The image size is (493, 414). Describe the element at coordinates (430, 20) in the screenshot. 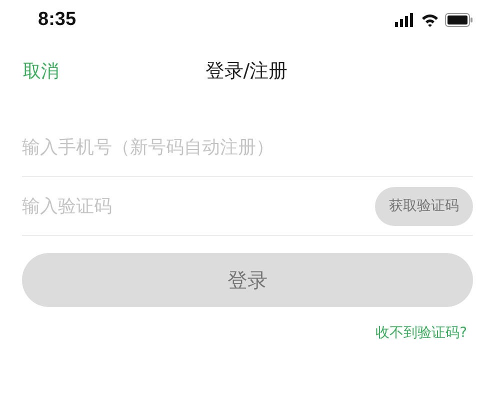

I see `wifi-icon` at that location.